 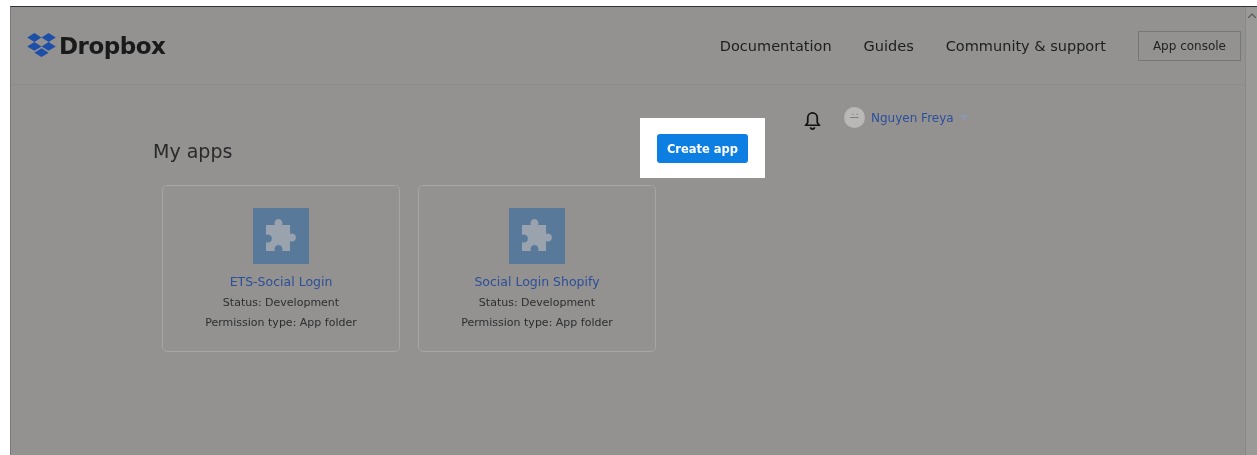 What do you see at coordinates (912, 117) in the screenshot?
I see `user-name-link: Nguyen Freya` at bounding box center [912, 117].